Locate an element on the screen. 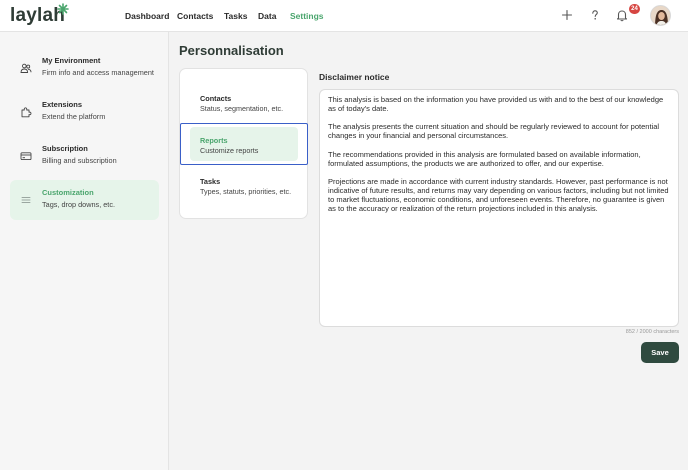 This screenshot has height=470, width=688. sidebar-item-subtitle: Firm info and access management is located at coordinates (98, 72).